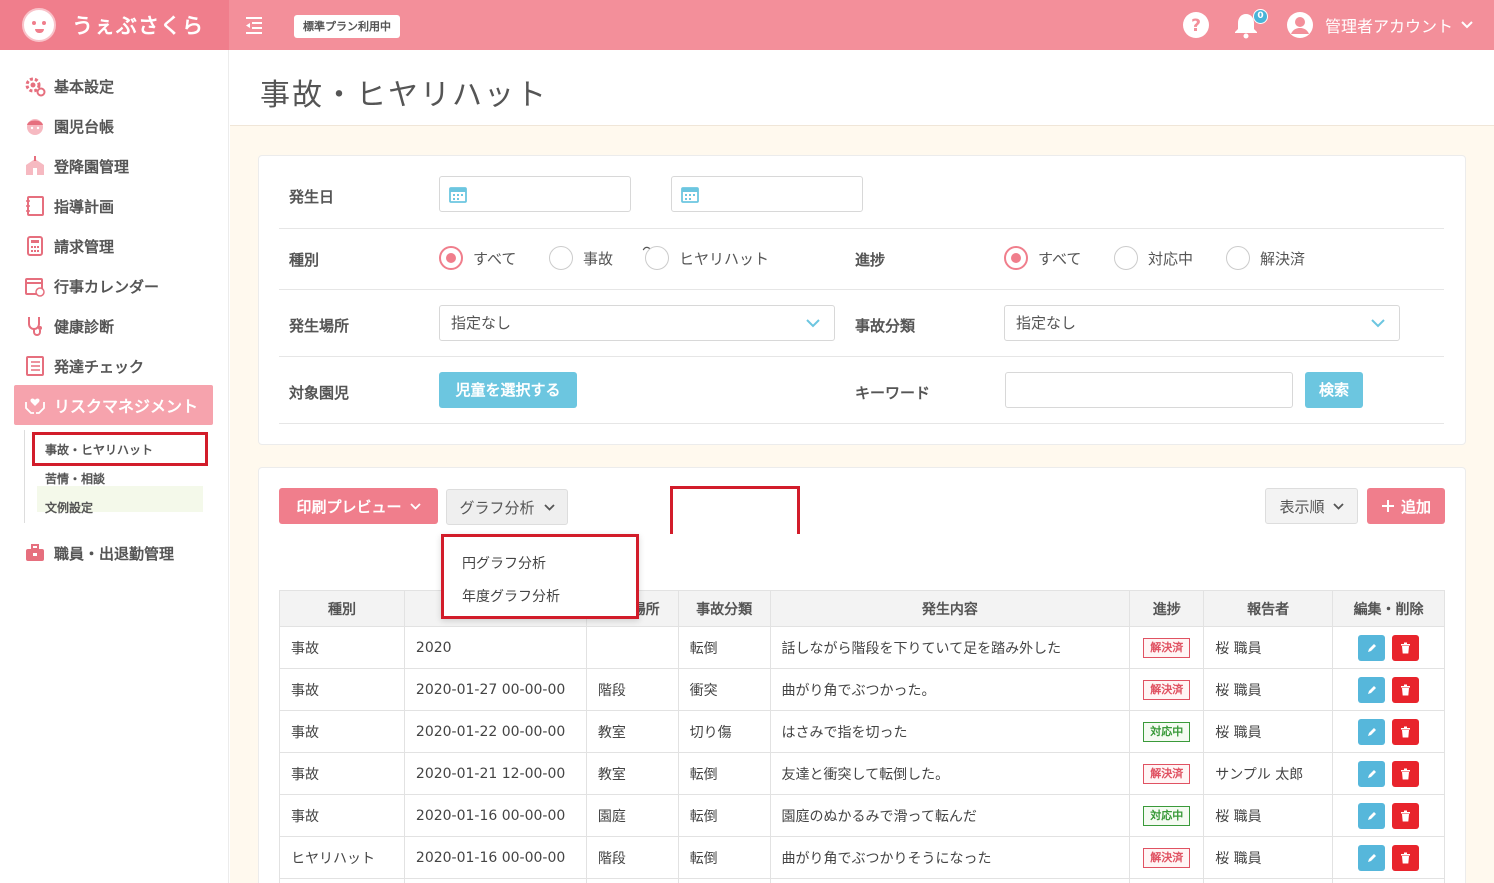 This screenshot has height=883, width=1494. What do you see at coordinates (1406, 506) in the screenshot?
I see `add-button: 追加` at bounding box center [1406, 506].